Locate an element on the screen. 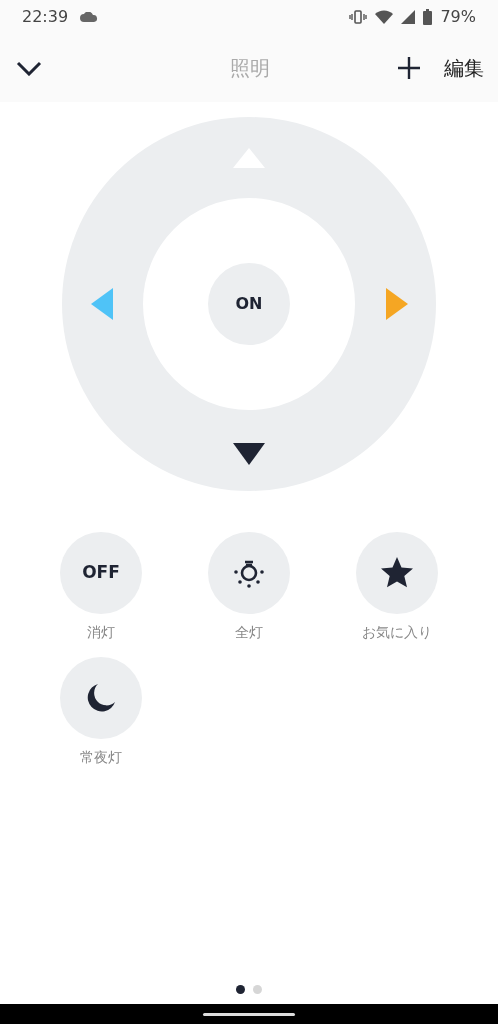  edit-button: 編集 is located at coordinates (464, 68).